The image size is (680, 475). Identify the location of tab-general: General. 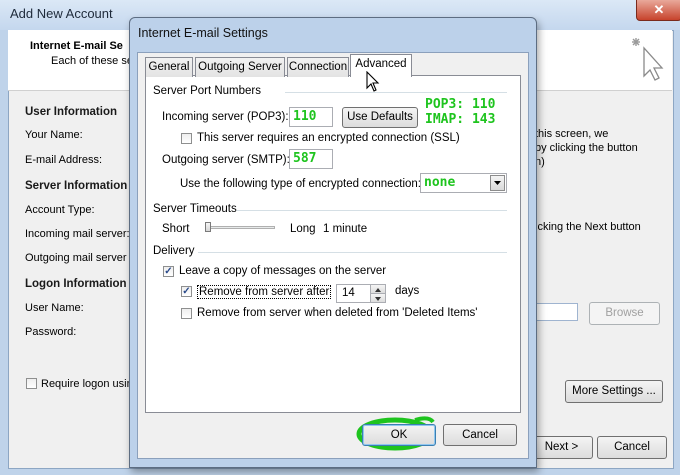
(169, 67).